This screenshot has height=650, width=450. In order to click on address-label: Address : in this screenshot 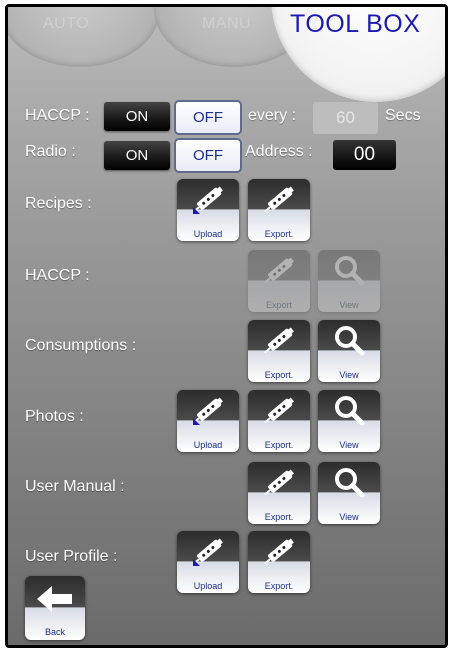, I will do `click(279, 151)`.